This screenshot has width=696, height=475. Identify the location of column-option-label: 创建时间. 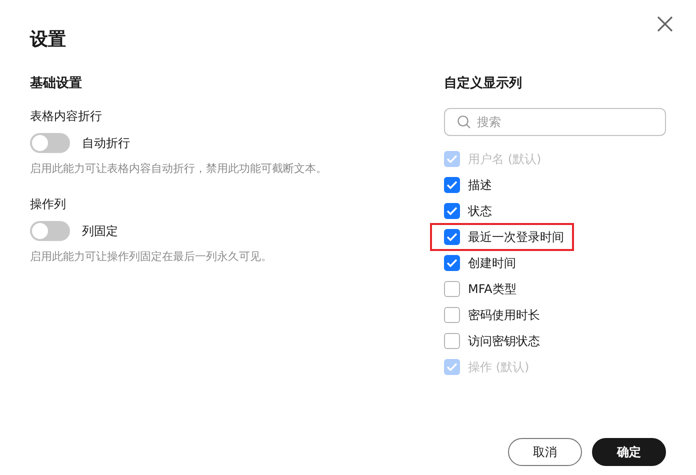
(492, 263).